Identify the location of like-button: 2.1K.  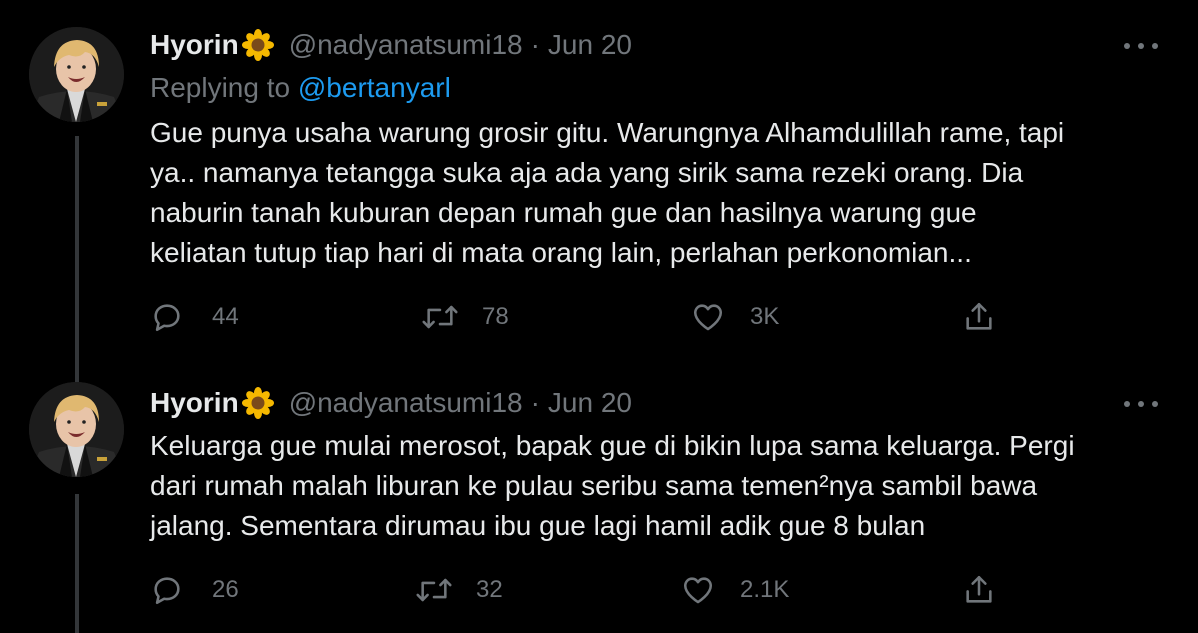
(734, 590).